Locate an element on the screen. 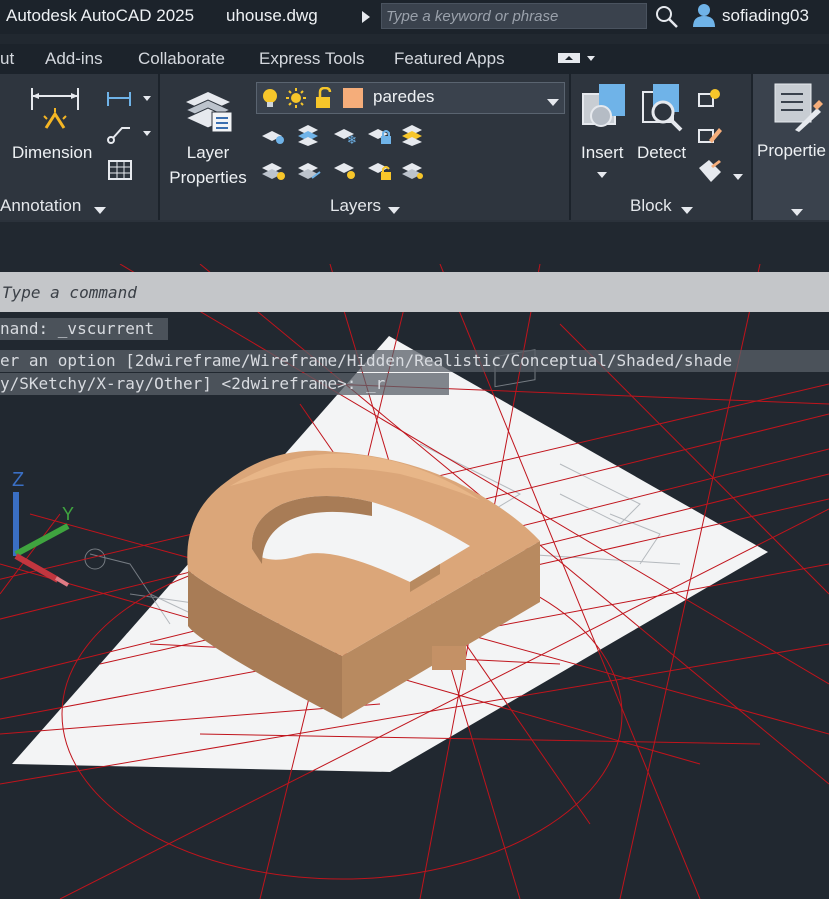 This screenshot has width=829, height=899. lightbulb-on-icon is located at coordinates (270, 100).